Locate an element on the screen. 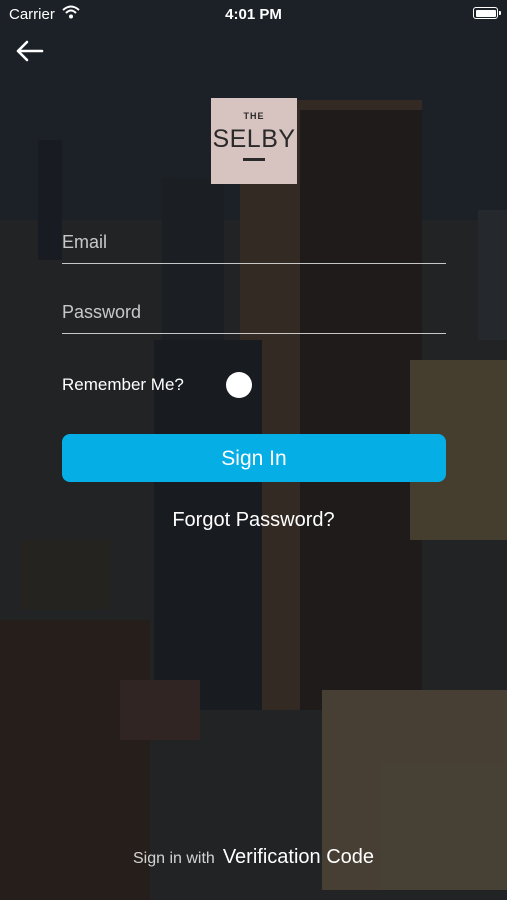  password-field is located at coordinates (254, 315).